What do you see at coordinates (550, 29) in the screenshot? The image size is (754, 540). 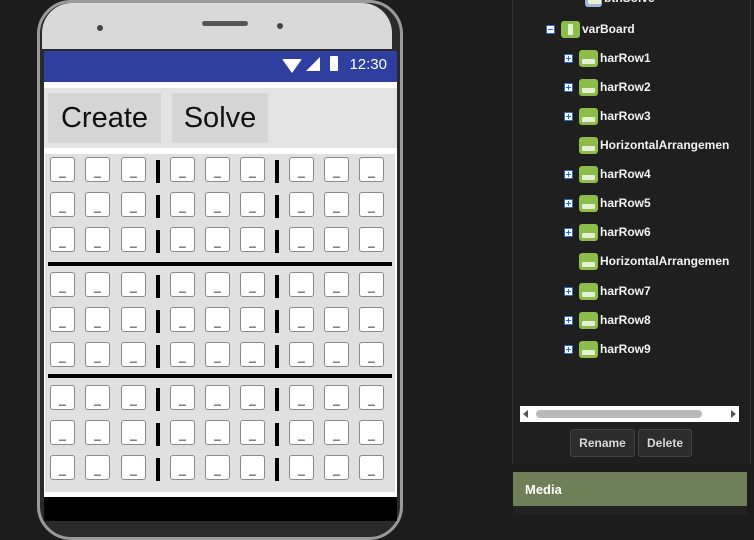 I see `collapse-icon` at bounding box center [550, 29].